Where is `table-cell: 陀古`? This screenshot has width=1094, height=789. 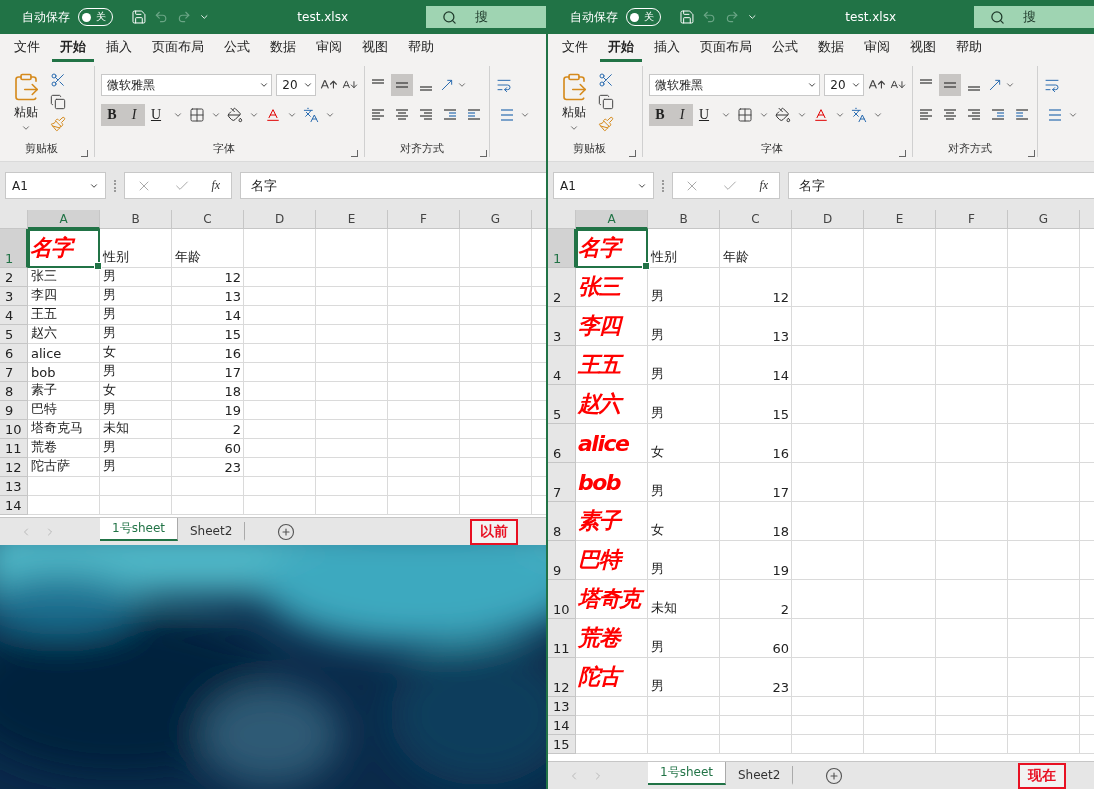 table-cell: 陀古 is located at coordinates (612, 677).